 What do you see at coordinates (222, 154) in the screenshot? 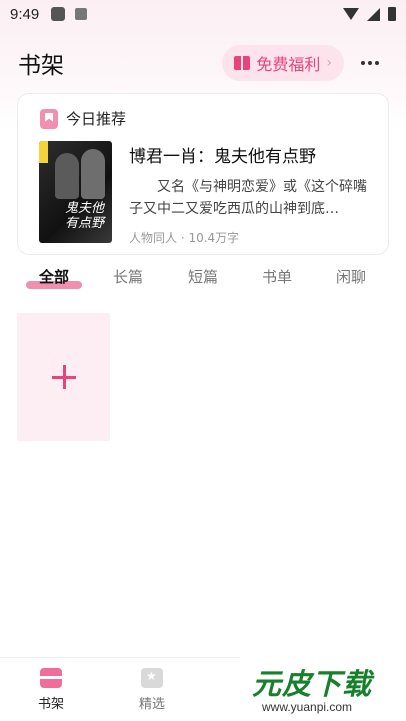
I see `book-title: 博君一肖：鬼夫他有点野` at bounding box center [222, 154].